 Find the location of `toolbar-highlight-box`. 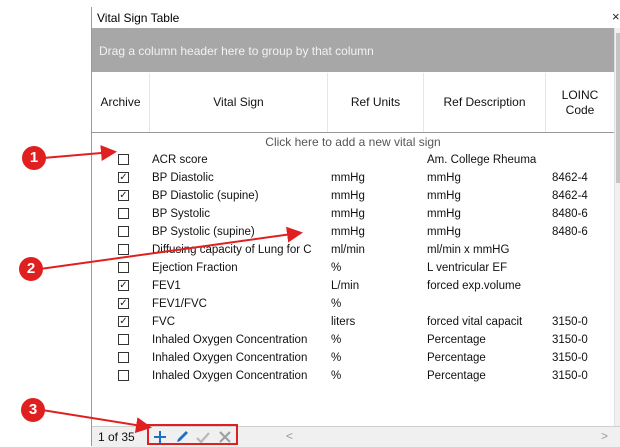

toolbar-highlight-box is located at coordinates (192, 434).